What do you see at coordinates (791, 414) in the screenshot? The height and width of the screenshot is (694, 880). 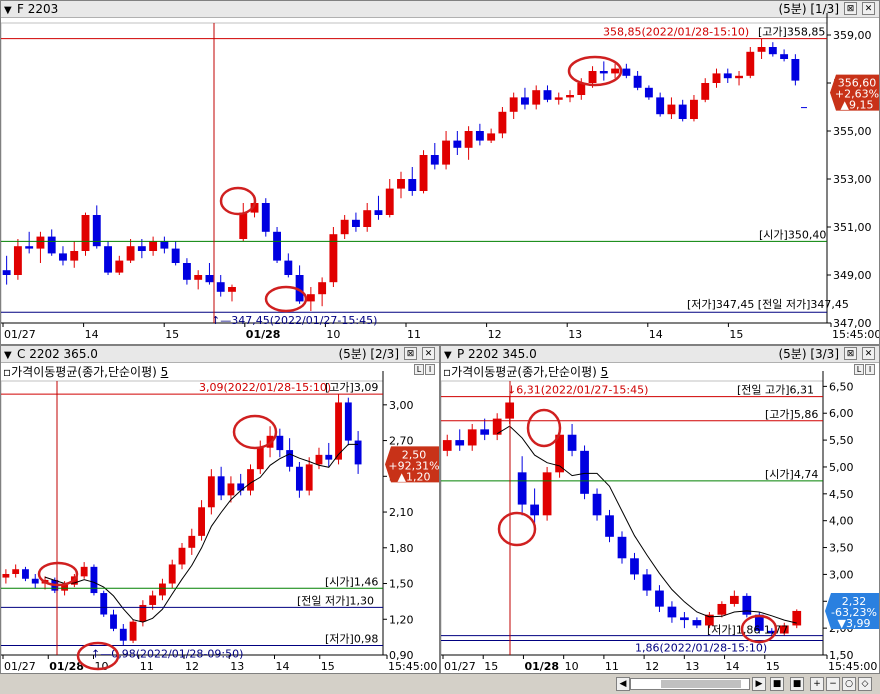 I see `high-label: [고가]5,86` at bounding box center [791, 414].